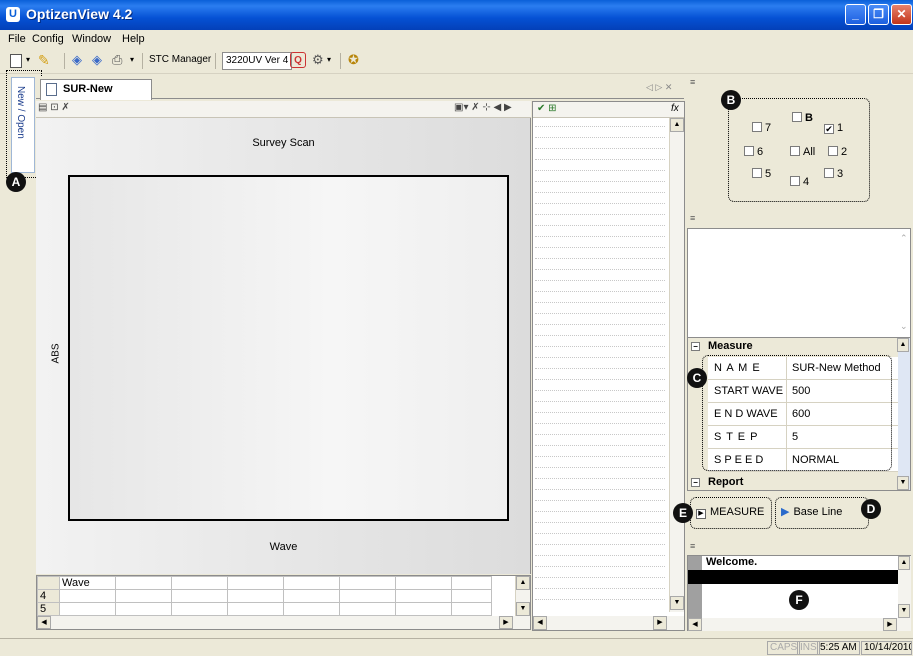 The width and height of the screenshot is (913, 656). I want to click on maximize-button: ❐, so click(878, 14).